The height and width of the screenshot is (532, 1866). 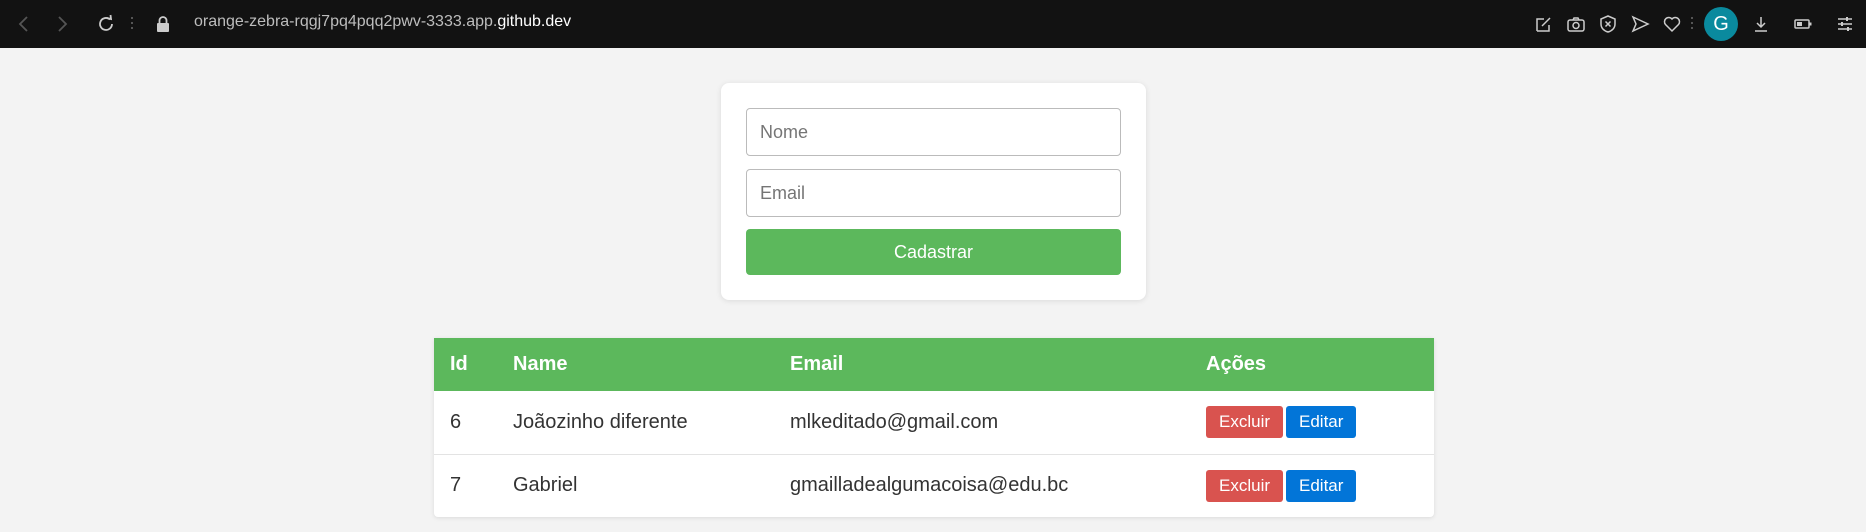 I want to click on register-form-card: Cadastrar, so click(x=933, y=191).